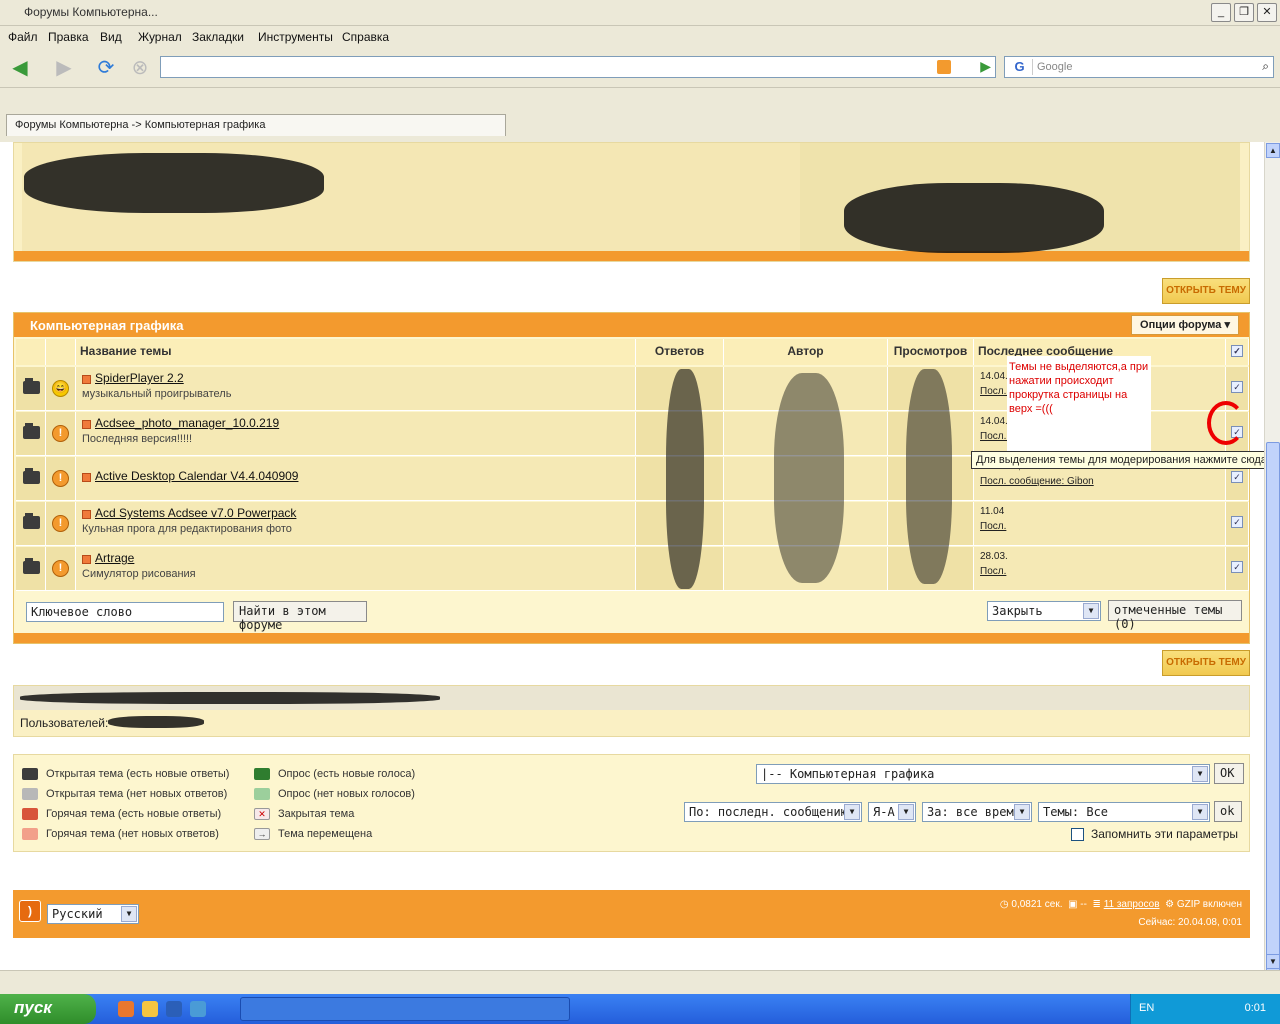 This screenshot has width=1280, height=1024. Describe the element at coordinates (218, 37) in the screenshot. I see `menu-bookmarks: Закладки` at that location.